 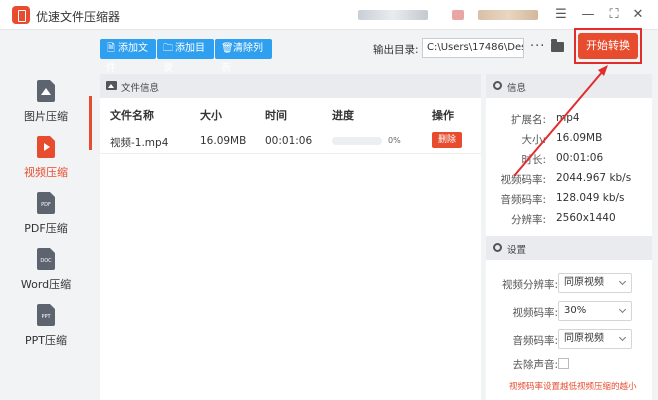 What do you see at coordinates (223, 141) in the screenshot?
I see `file-size: 16.09MB` at bounding box center [223, 141].